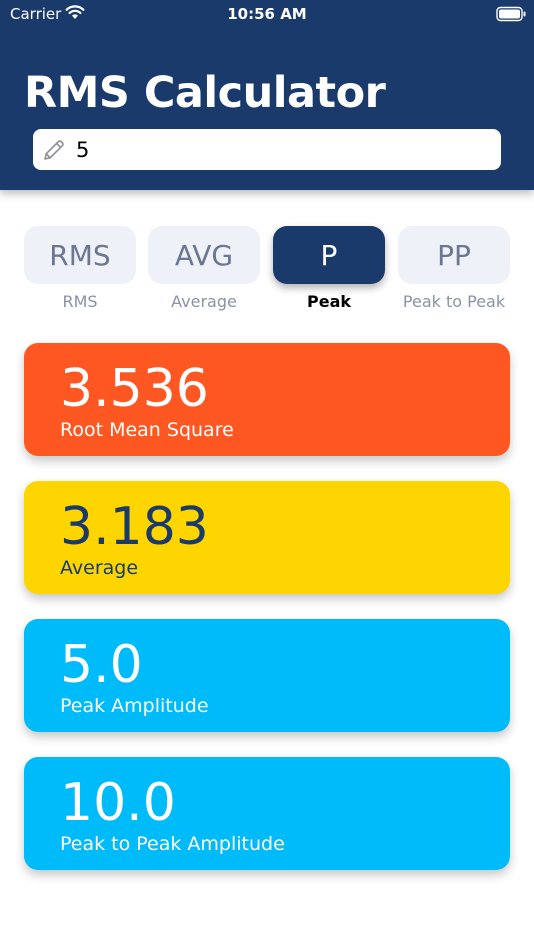 This screenshot has height=950, width=534. Describe the element at coordinates (267, 675) in the screenshot. I see `result-card-peak: 5.0 Peak Amplitude` at that location.